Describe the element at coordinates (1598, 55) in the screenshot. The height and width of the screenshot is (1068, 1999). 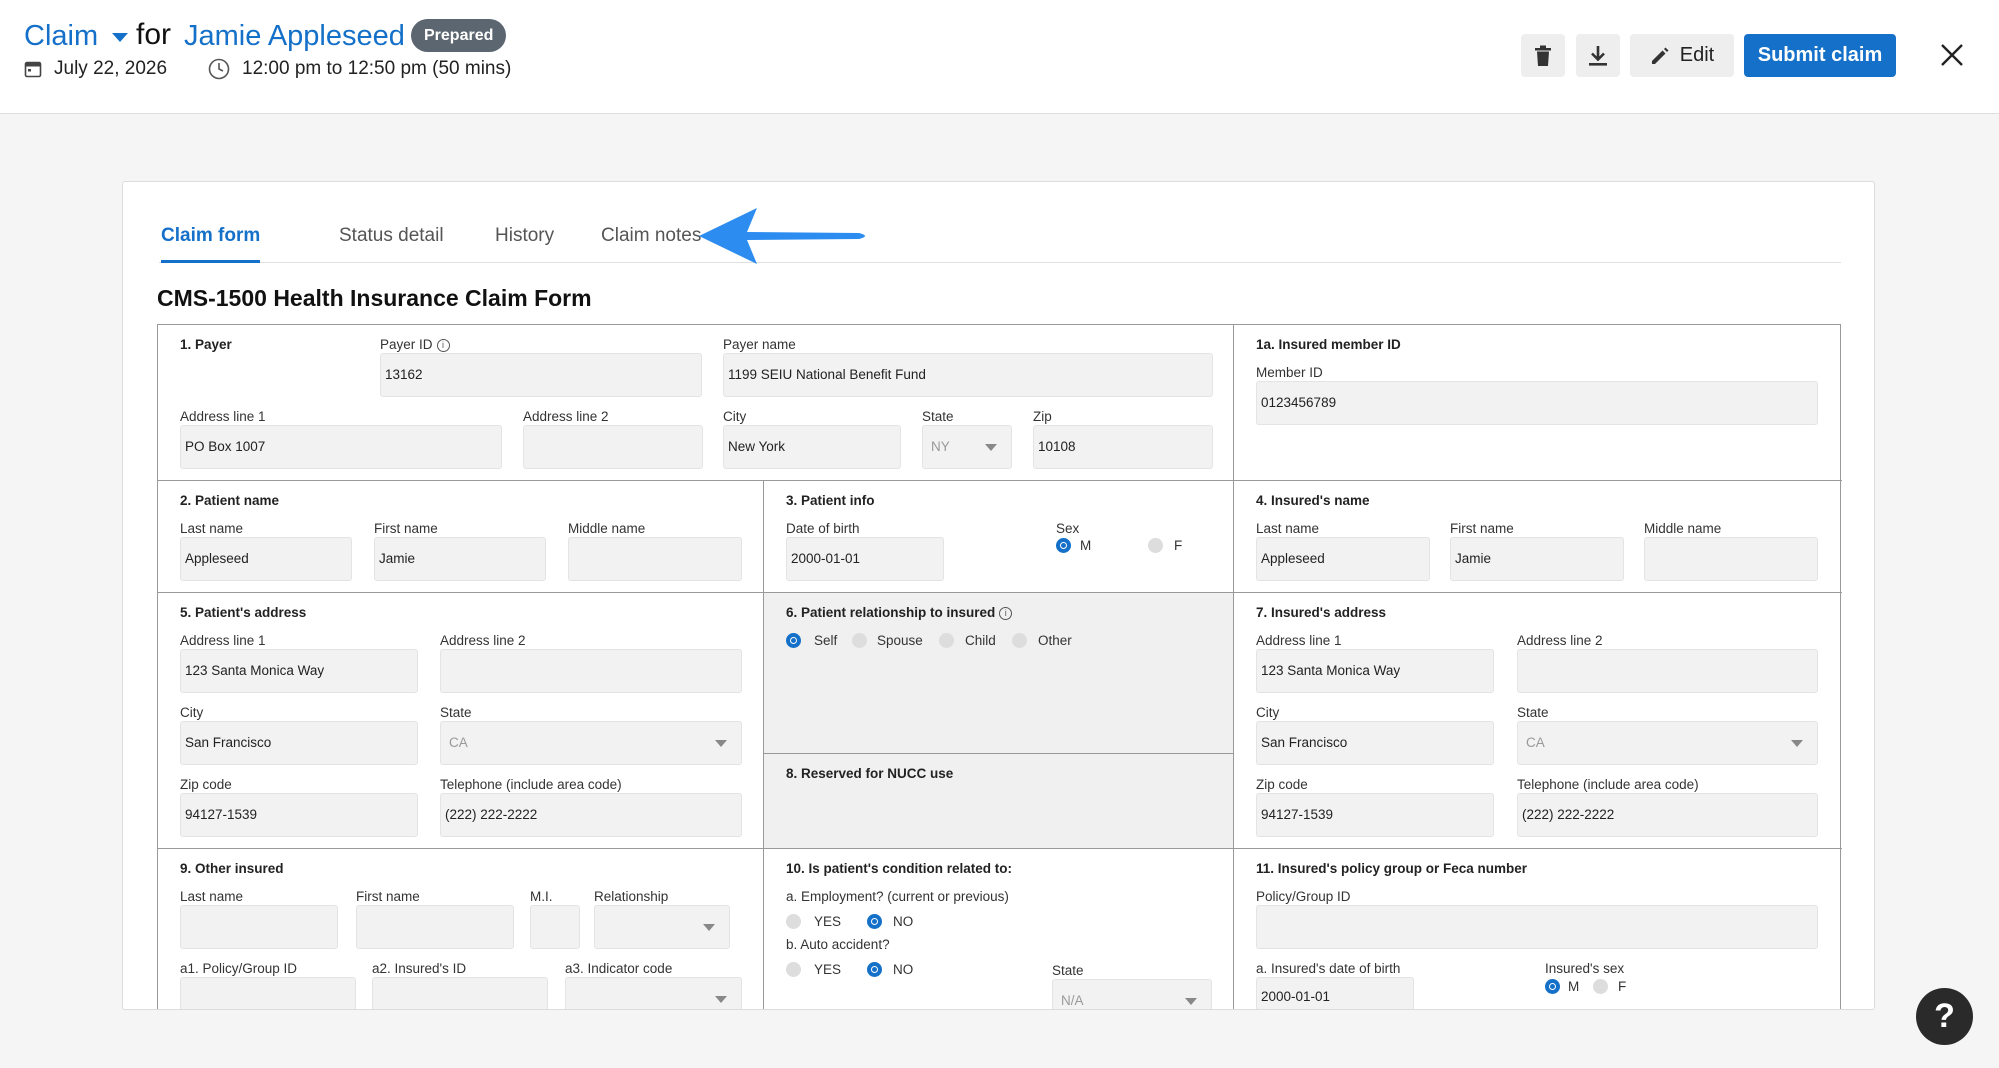
I see `download-button` at that location.